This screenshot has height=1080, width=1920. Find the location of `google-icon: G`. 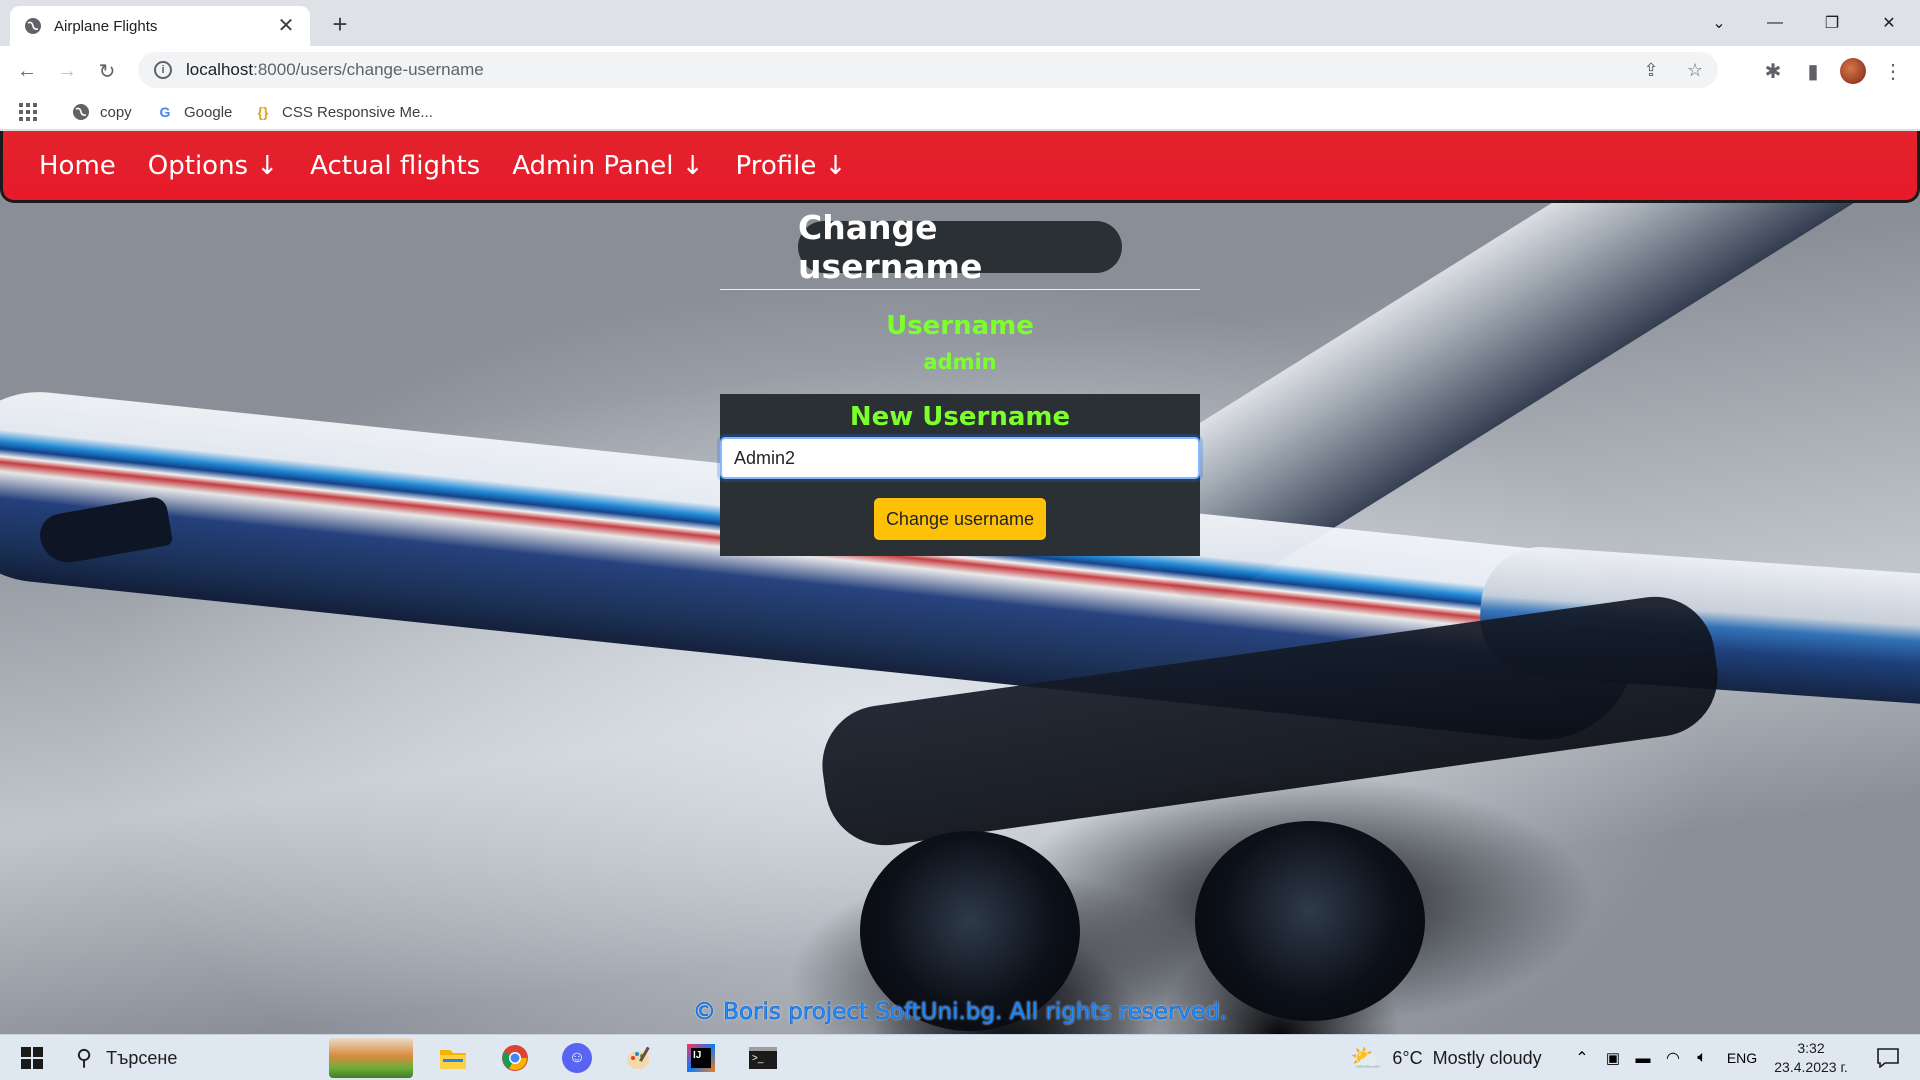

google-icon: G is located at coordinates (165, 112).